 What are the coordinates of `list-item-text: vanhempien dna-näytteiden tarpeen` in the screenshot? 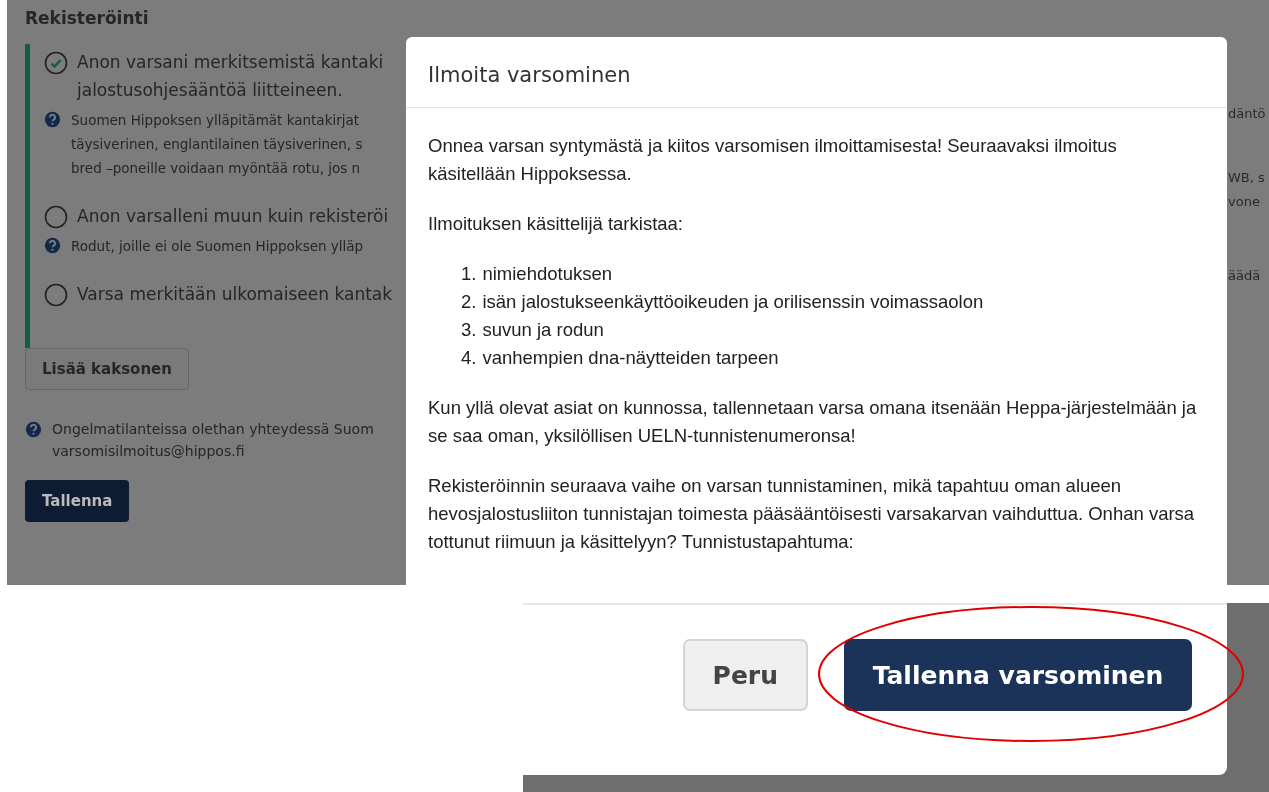 It's located at (630, 357).